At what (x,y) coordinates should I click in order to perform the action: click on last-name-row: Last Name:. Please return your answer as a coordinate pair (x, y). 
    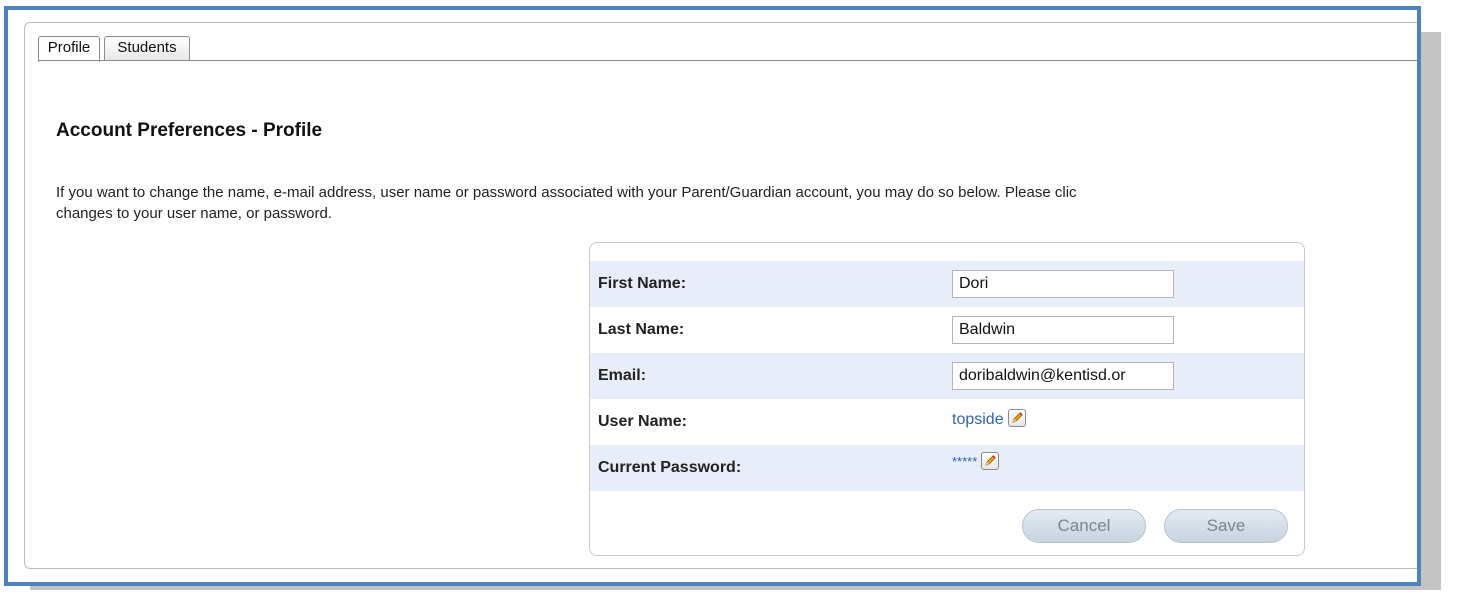
    Looking at the image, I should click on (947, 330).